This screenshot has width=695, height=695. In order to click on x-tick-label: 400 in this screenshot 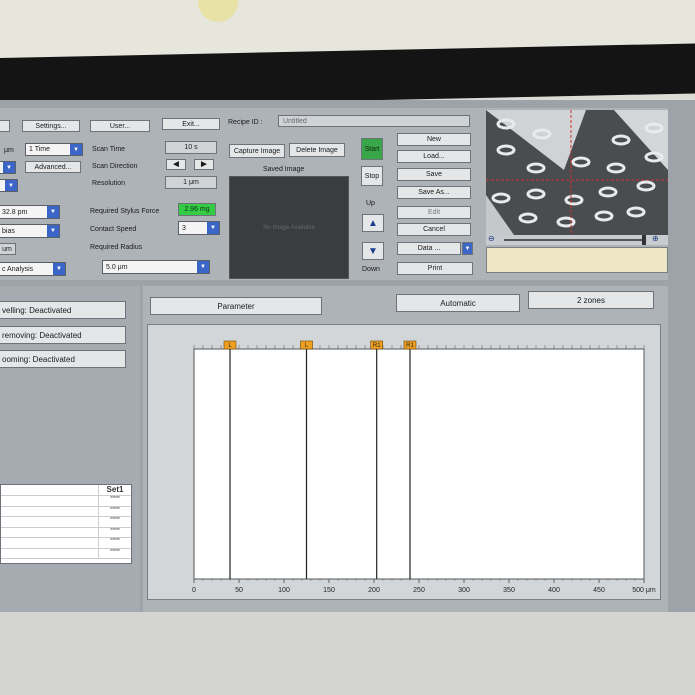, I will do `click(554, 590)`.